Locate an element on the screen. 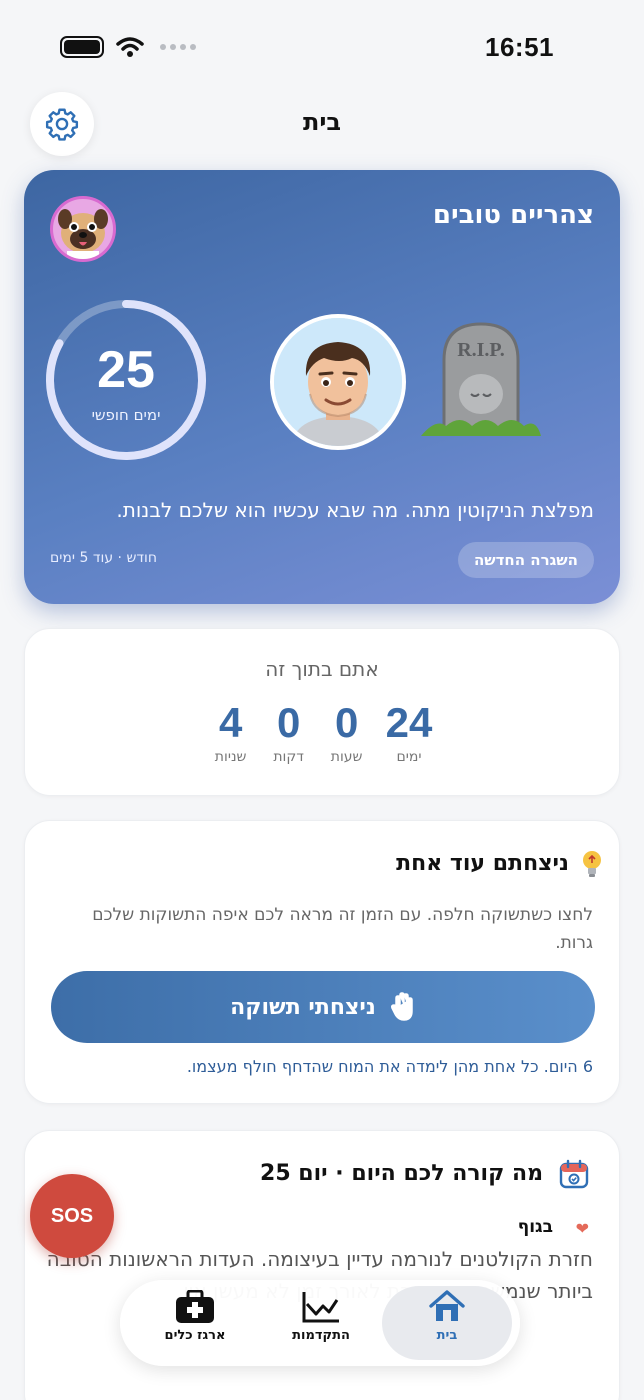 The image size is (644, 1400). page-title: בית is located at coordinates (322, 122).